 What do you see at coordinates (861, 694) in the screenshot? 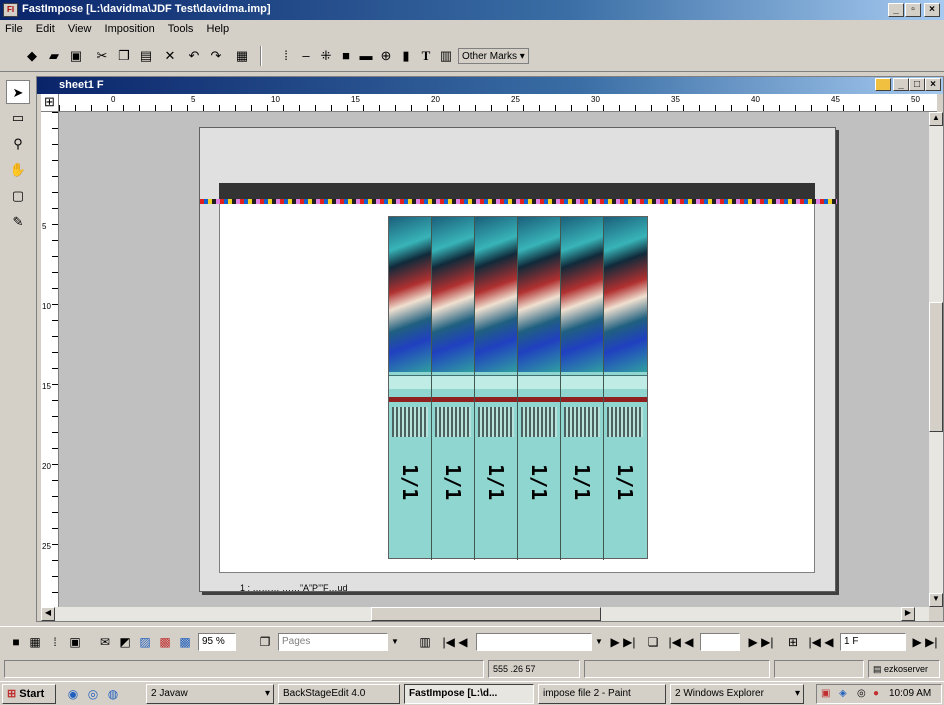
I see `tray-icon: ◎` at bounding box center [861, 694].